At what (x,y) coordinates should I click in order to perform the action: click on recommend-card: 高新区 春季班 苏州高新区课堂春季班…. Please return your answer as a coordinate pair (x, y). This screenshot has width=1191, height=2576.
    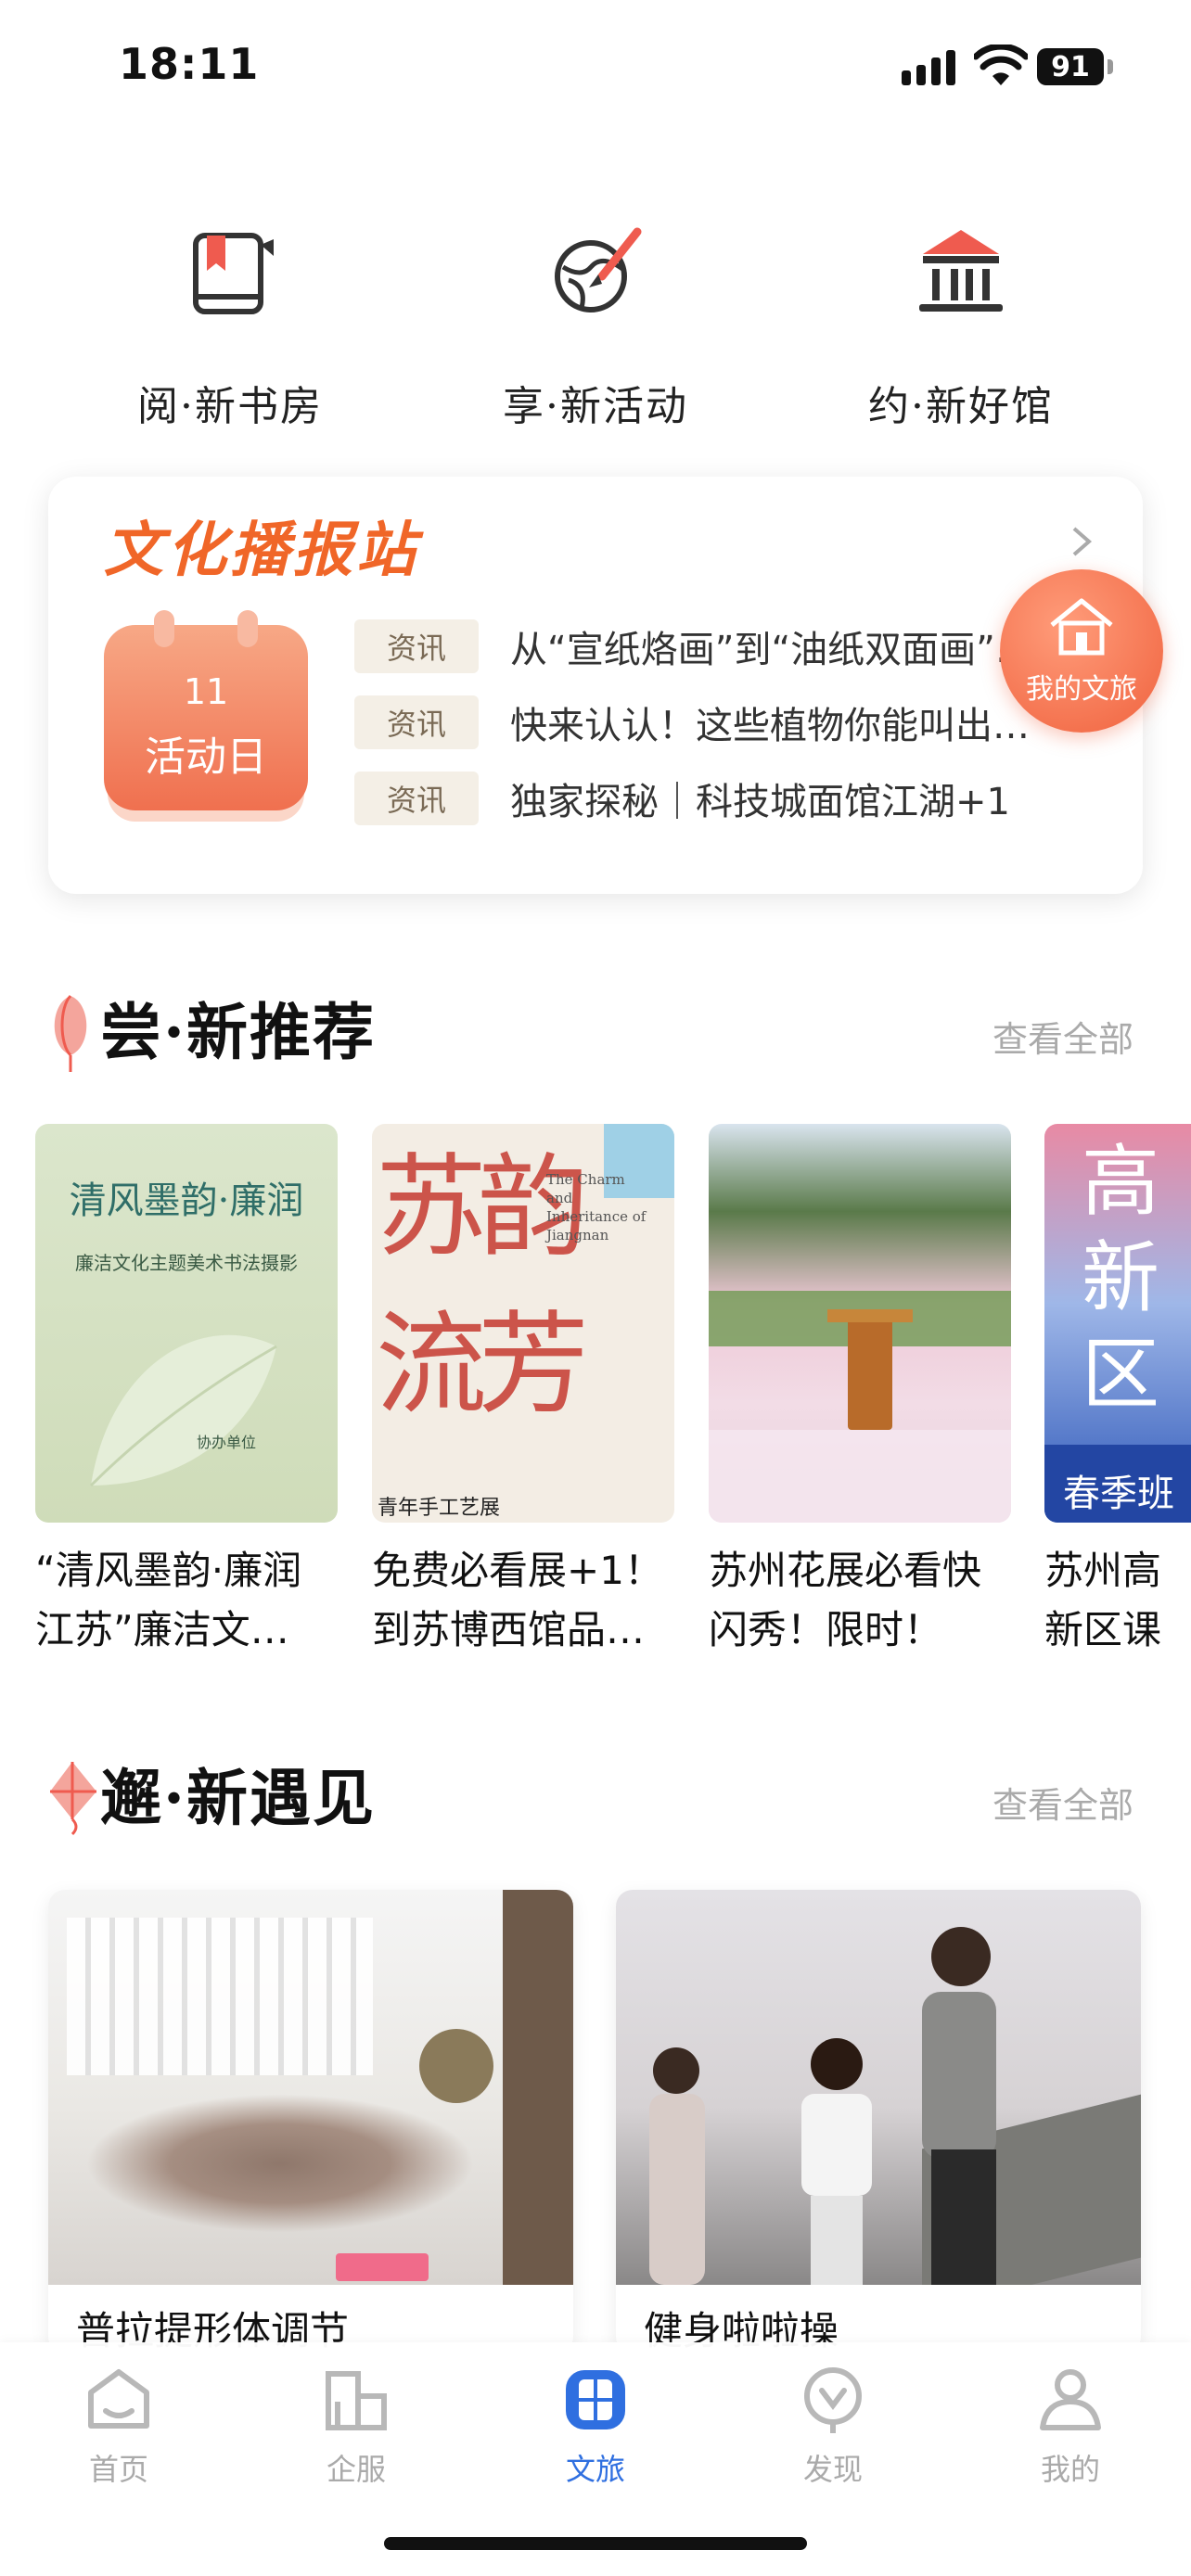
    Looking at the image, I should click on (1117, 1392).